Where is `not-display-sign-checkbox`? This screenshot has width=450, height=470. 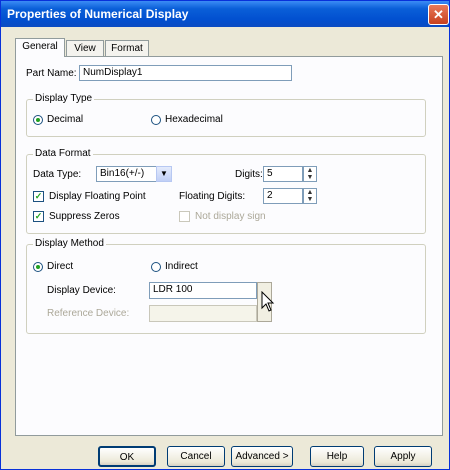 not-display-sign-checkbox is located at coordinates (184, 216).